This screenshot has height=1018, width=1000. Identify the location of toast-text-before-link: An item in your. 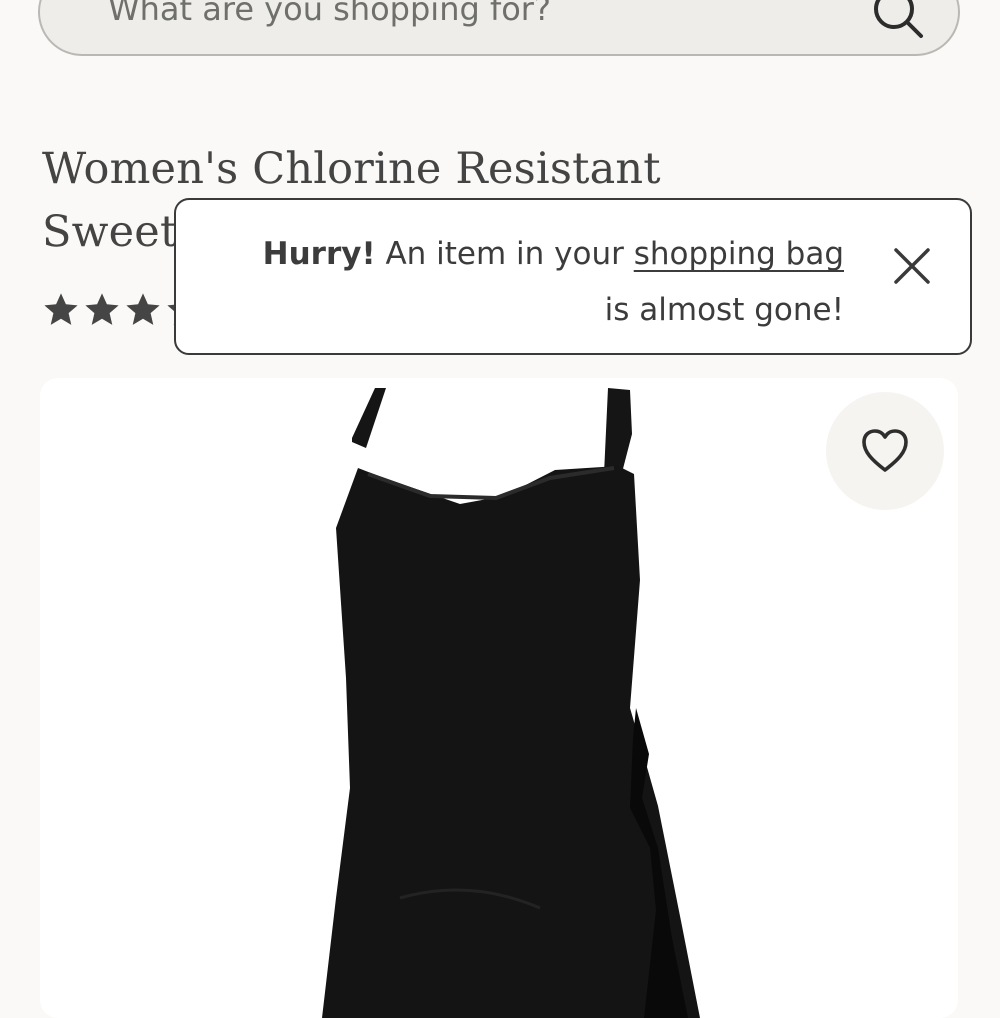
(504, 254).